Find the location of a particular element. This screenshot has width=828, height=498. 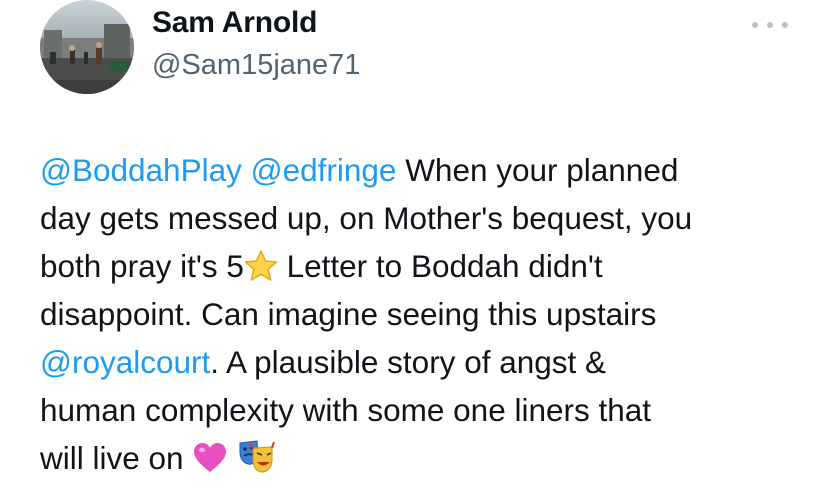

author-name: Sam Arnold is located at coordinates (234, 23).